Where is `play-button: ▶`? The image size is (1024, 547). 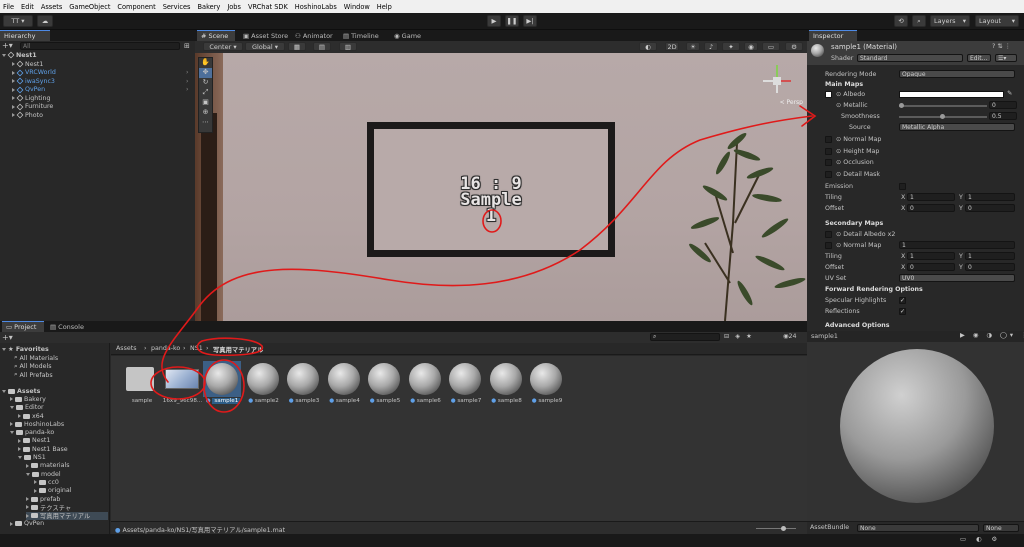 play-button: ▶ is located at coordinates (494, 21).